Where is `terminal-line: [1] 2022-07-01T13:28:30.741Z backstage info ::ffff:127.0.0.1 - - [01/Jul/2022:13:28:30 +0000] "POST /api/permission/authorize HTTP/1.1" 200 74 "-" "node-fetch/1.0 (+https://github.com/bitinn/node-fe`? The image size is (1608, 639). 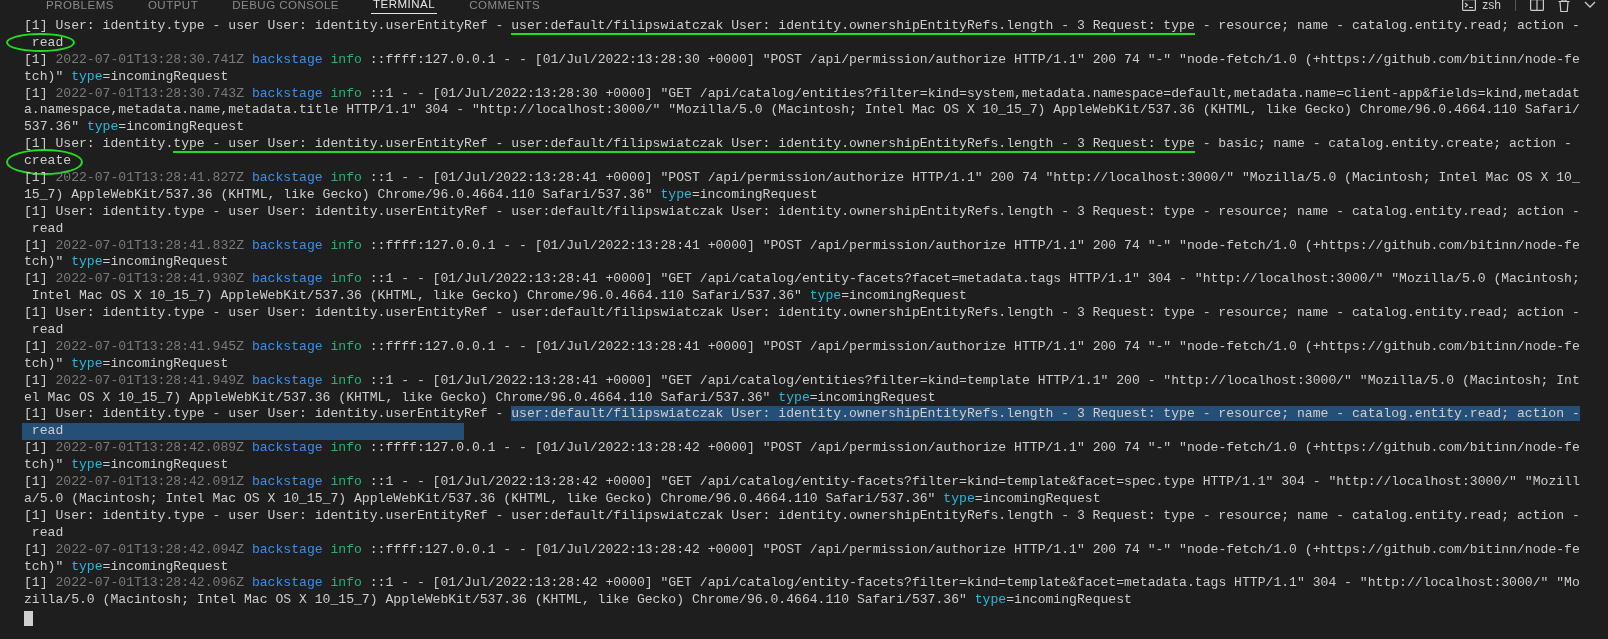
terminal-line: [1] 2022-07-01T13:28:30.741Z backstage info ::ffff:127.0.0.1 - - [01/Jul/2022:13:28:30 +0000] "POST /api/permission/authorize HTTP/1.1" 200 74 "-" "node-fetch/1.0 (+https://github.com/bitinn/node-fe is located at coordinates (802, 60).